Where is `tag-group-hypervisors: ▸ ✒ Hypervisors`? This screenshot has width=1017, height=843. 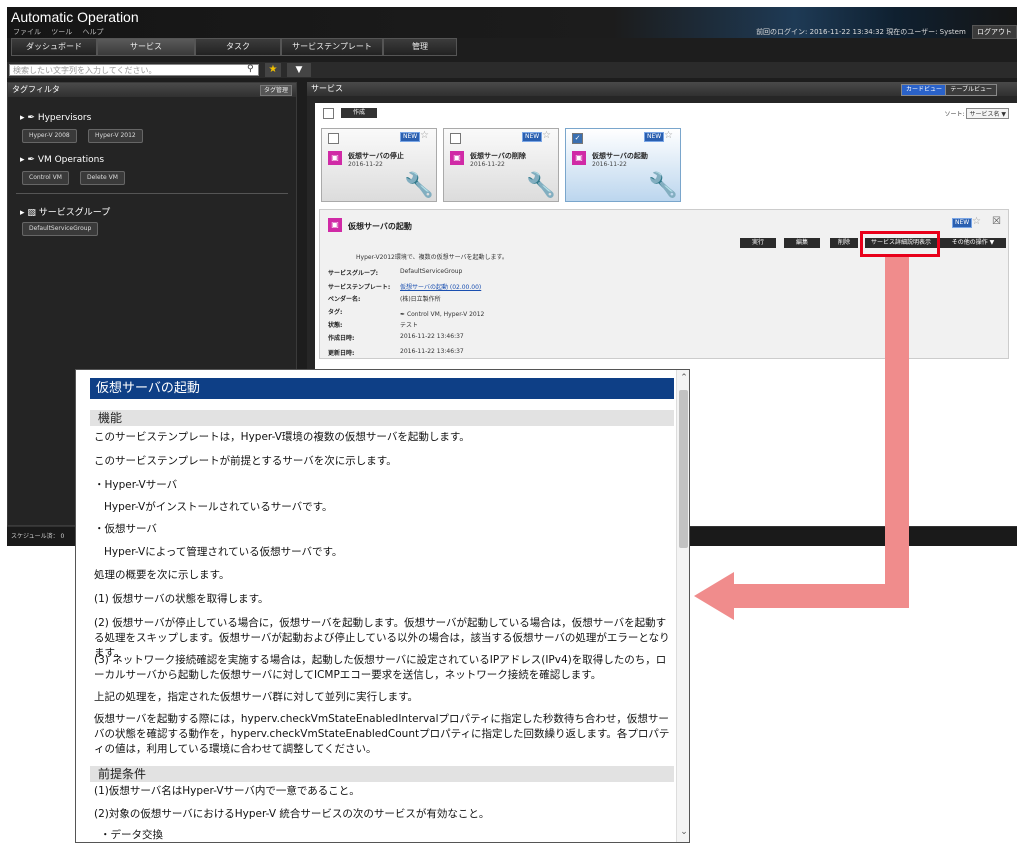
tag-group-hypervisors: ▸ ✒ Hypervisors is located at coordinates (55, 118).